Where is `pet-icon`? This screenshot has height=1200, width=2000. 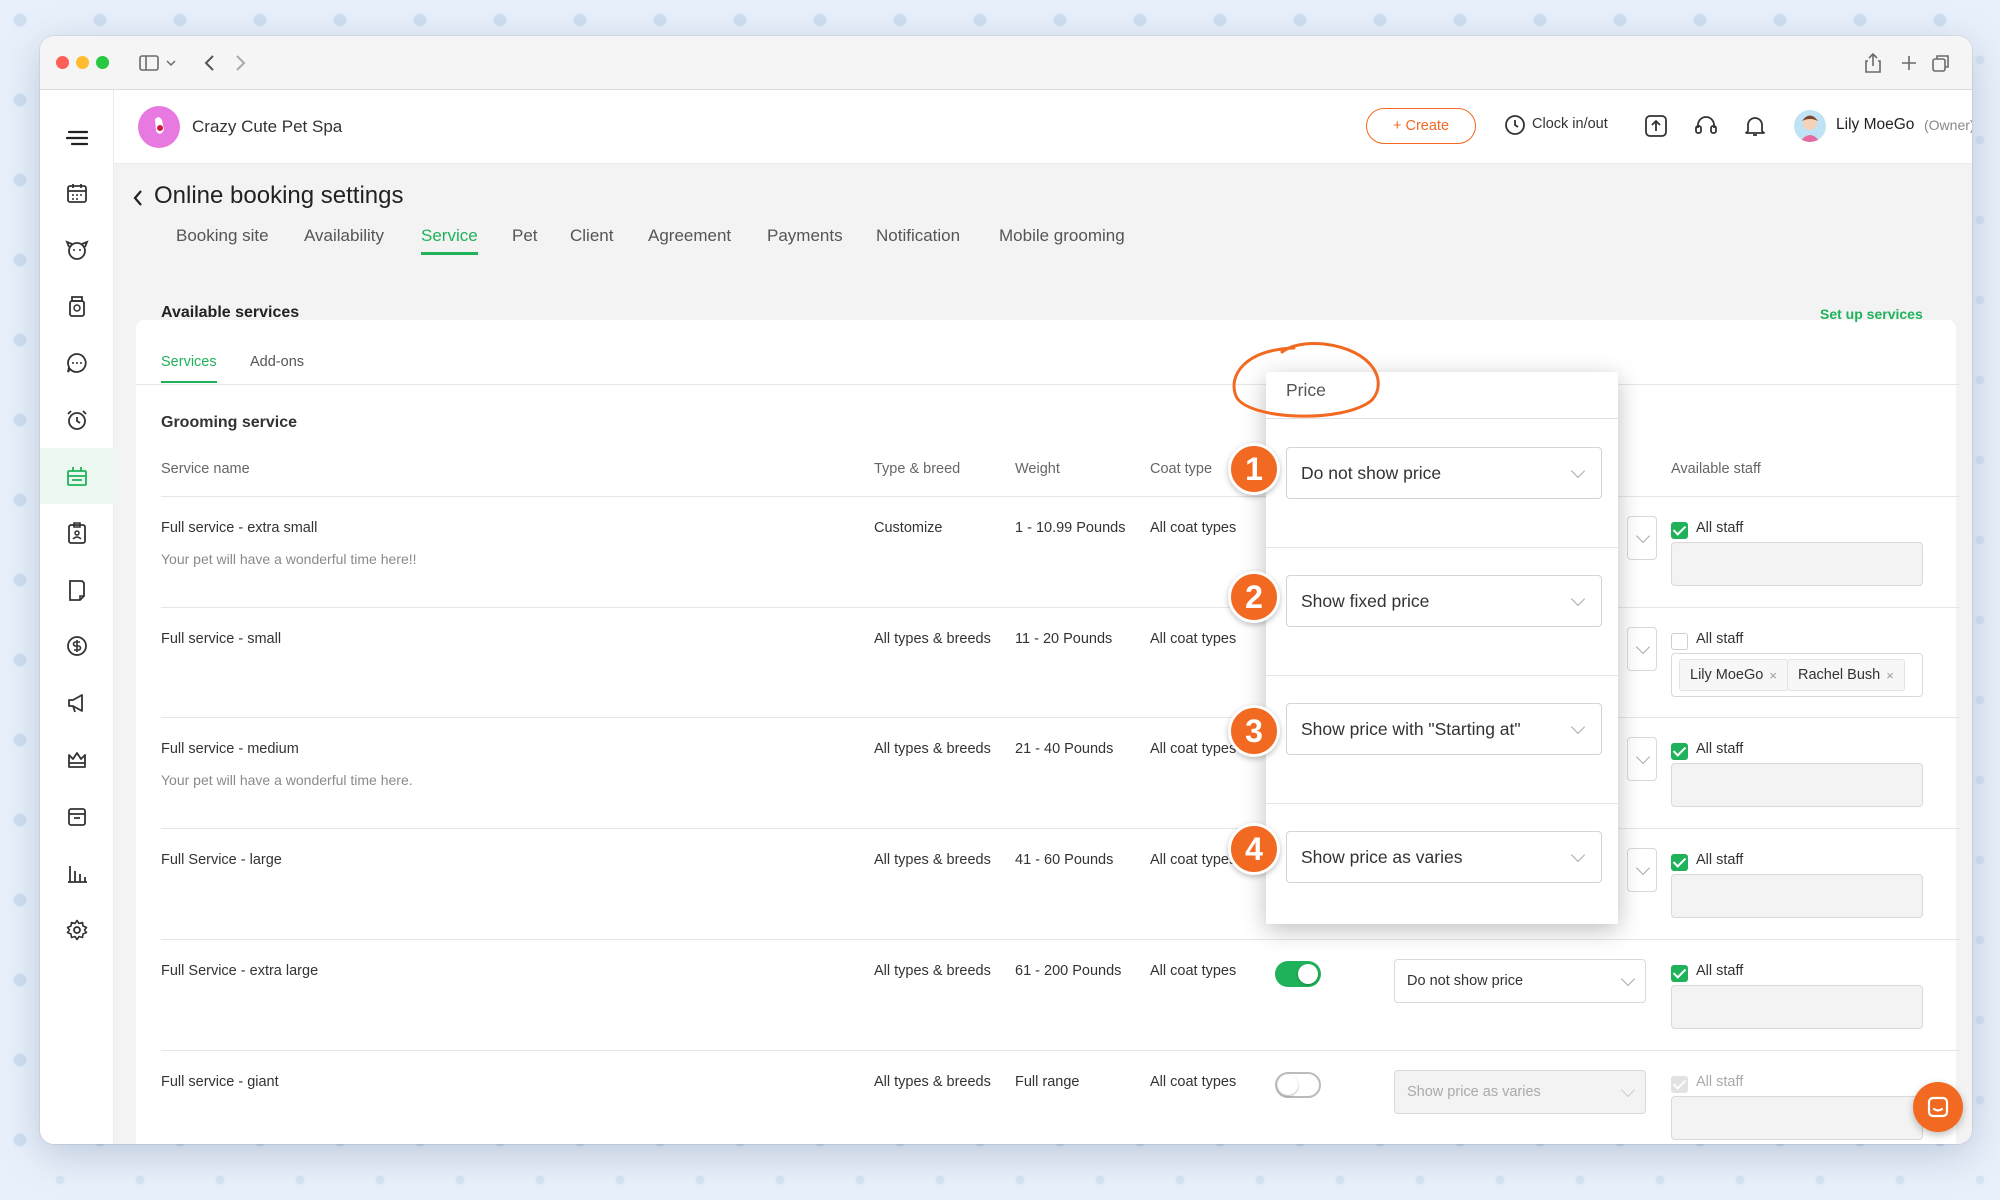
pet-icon is located at coordinates (77, 250).